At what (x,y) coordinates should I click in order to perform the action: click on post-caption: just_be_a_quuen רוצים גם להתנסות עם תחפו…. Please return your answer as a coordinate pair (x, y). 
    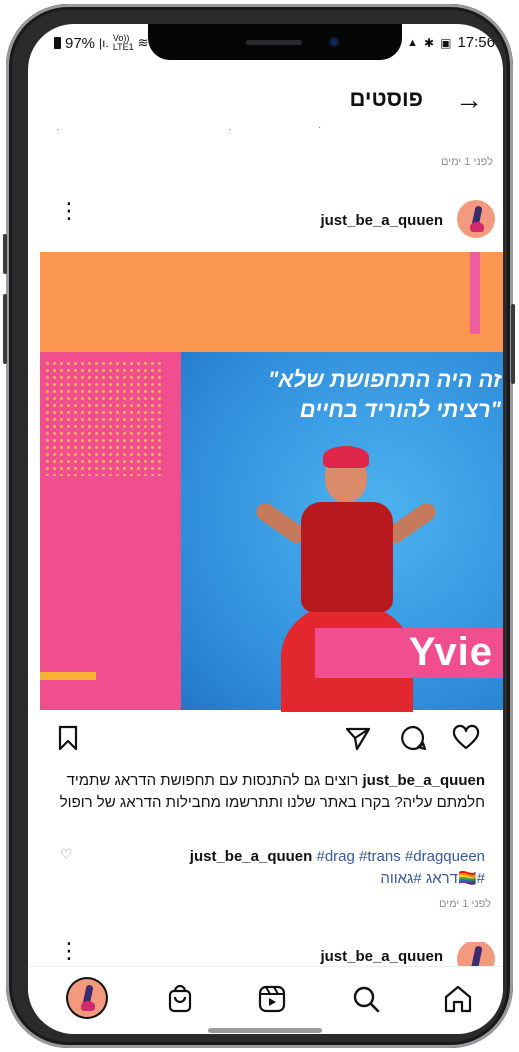
    Looking at the image, I should click on (265, 792).